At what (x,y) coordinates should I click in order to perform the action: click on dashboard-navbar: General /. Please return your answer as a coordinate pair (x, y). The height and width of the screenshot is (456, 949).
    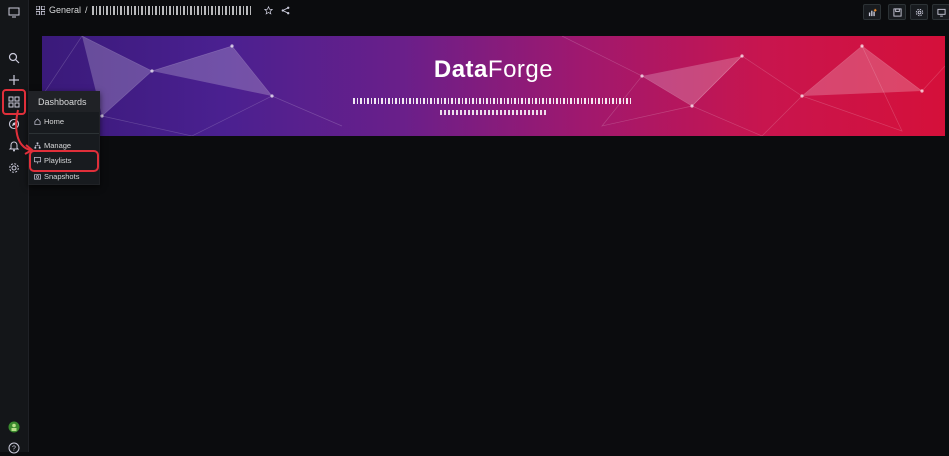
    Looking at the image, I should click on (488, 12).